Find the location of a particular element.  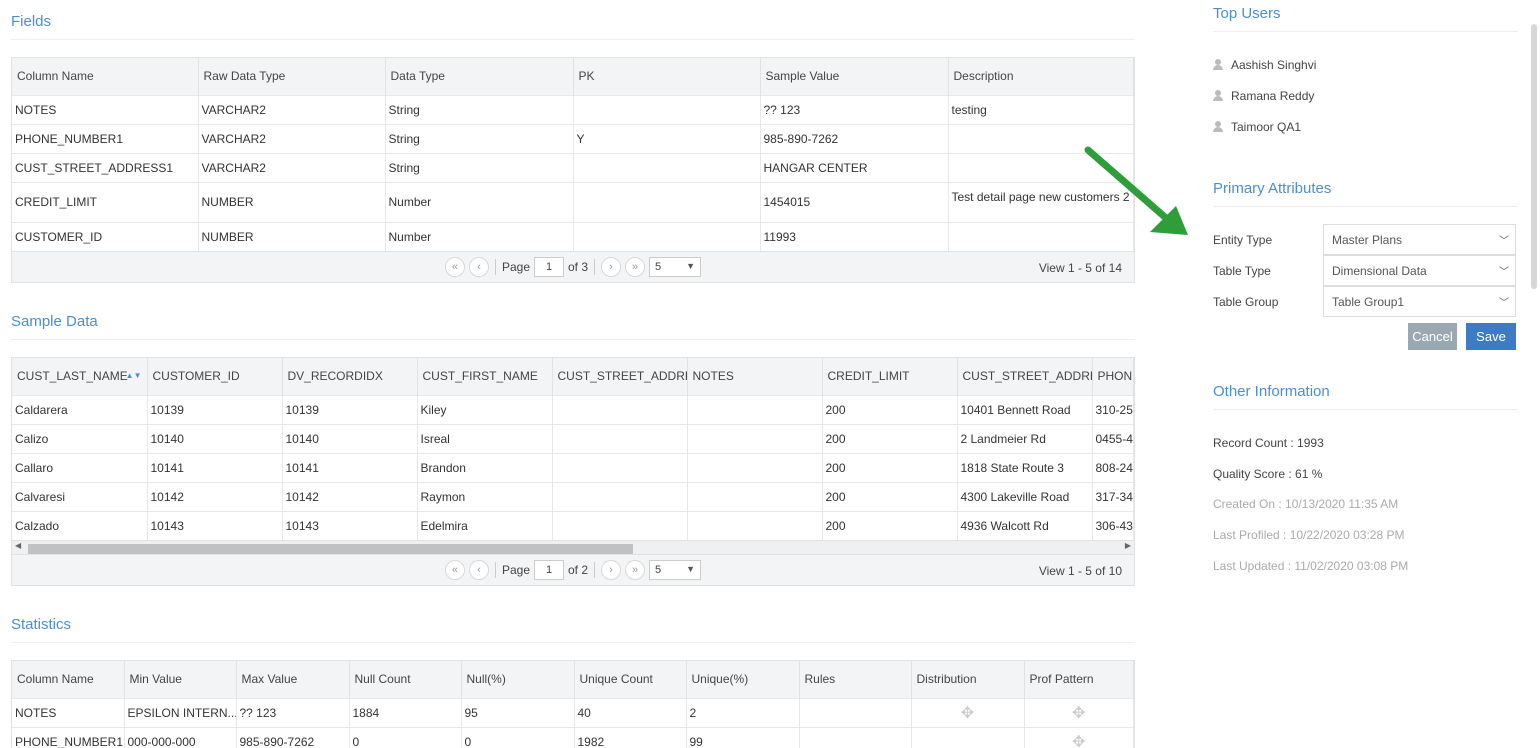

table-type-label: Table Type is located at coordinates (1242, 270).